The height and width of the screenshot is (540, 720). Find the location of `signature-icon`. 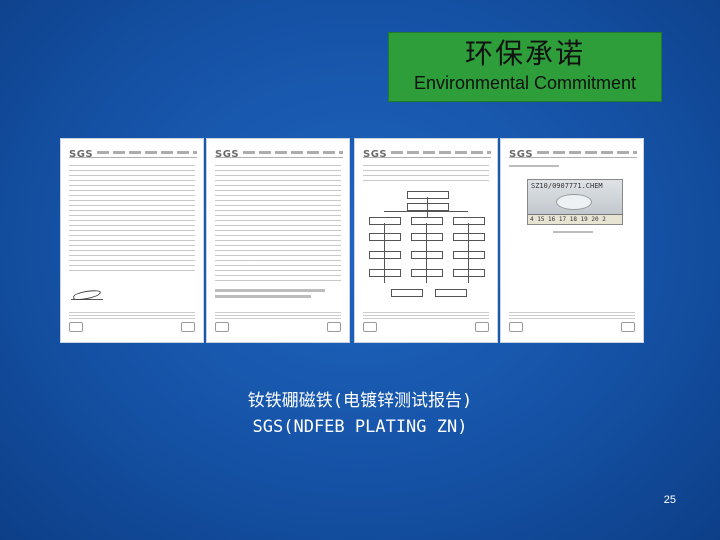

signature-icon is located at coordinates (87, 294).